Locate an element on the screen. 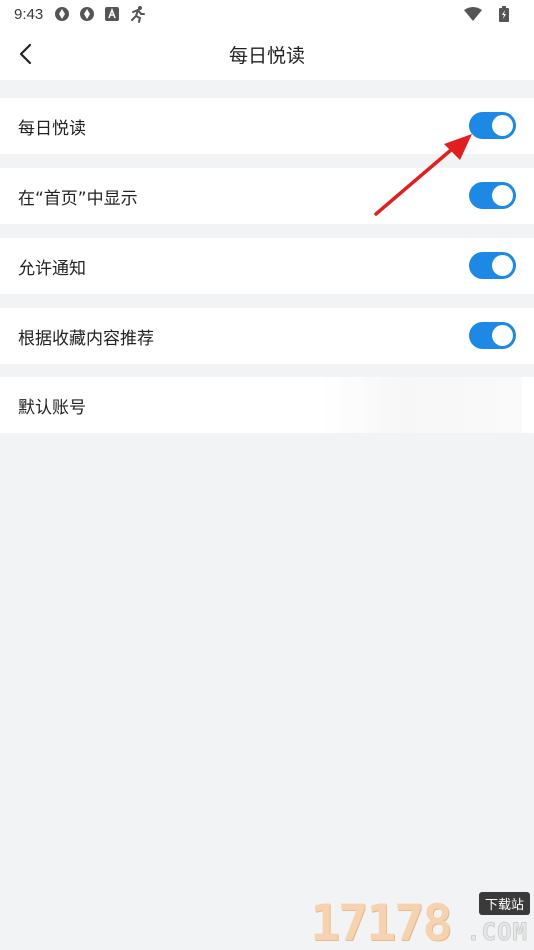  setting-label: 允许通知 is located at coordinates (52, 268).